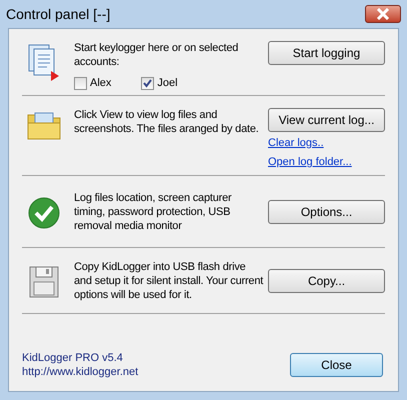 The width and height of the screenshot is (407, 400). I want to click on website-url: http://www.kidlogger.net, so click(80, 372).